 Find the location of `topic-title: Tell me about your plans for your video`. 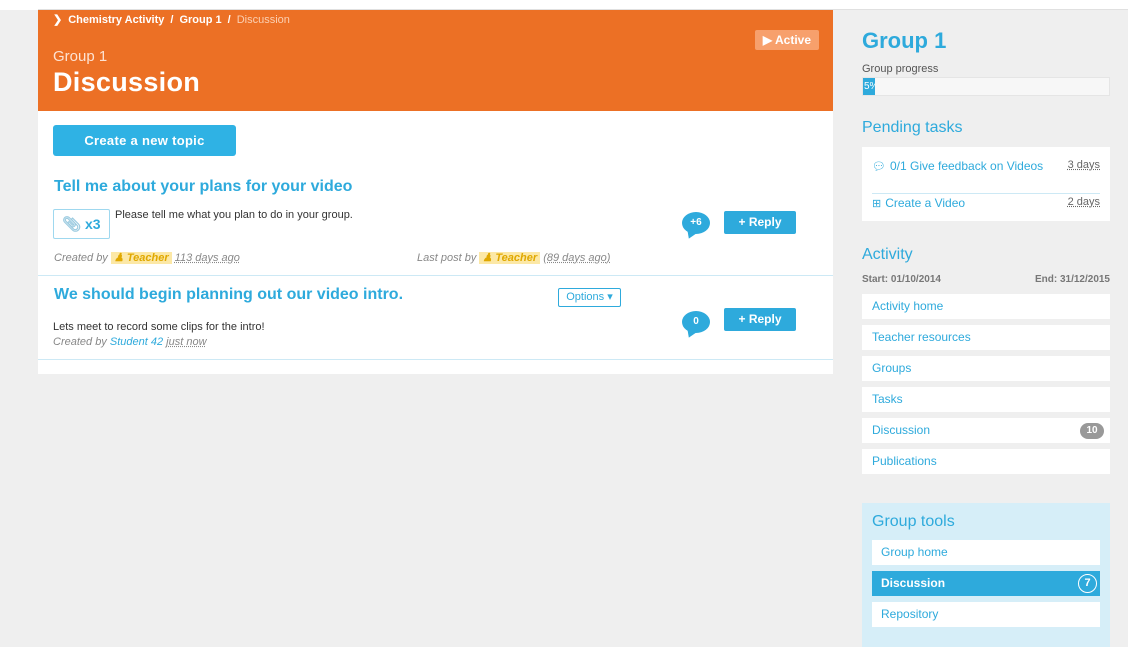

topic-title: Tell me about your plans for your video is located at coordinates (203, 187).